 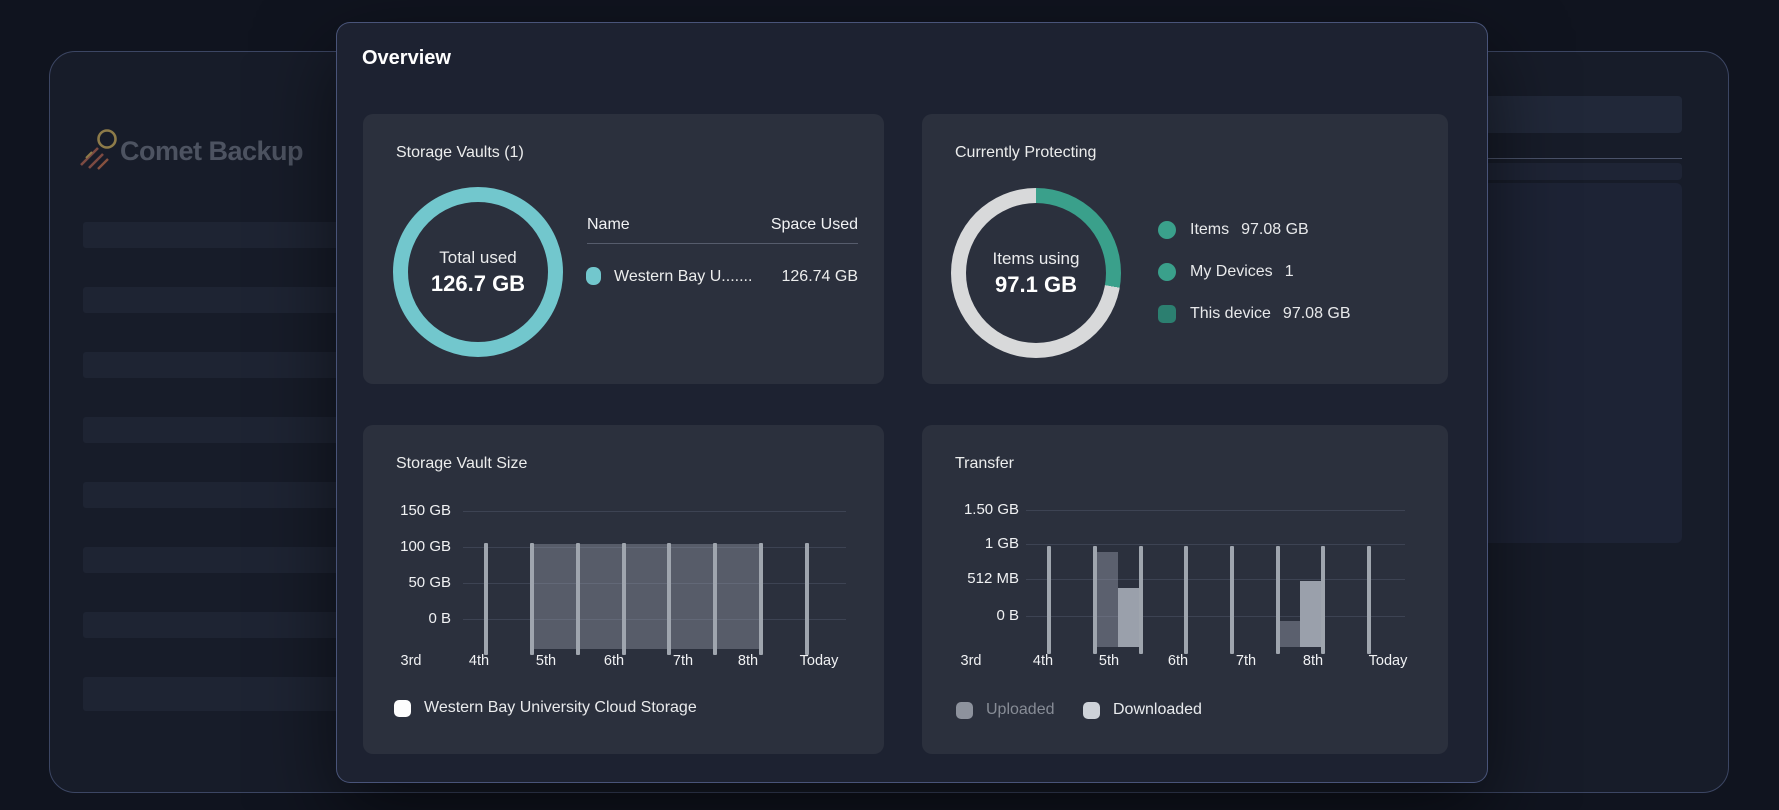 I want to click on legend-label: This device, so click(x=1230, y=313).